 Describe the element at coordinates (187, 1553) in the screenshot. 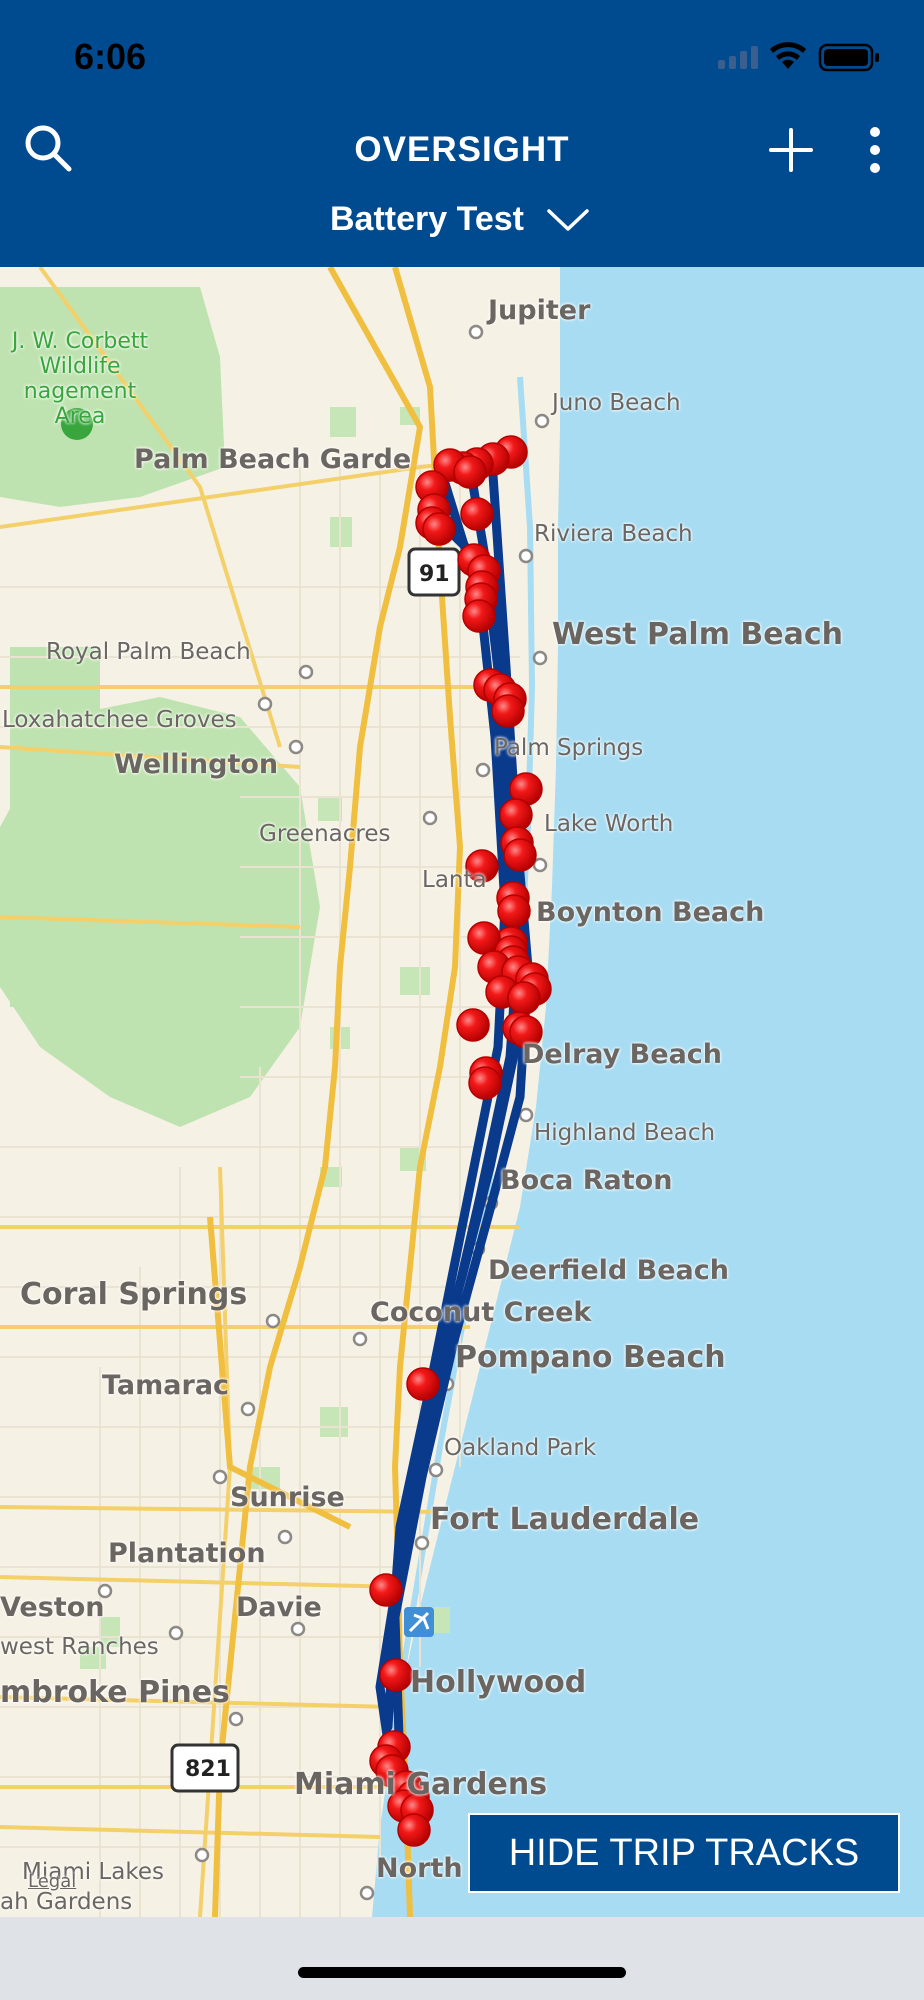

I see `map-label-plantation: Plantation` at that location.